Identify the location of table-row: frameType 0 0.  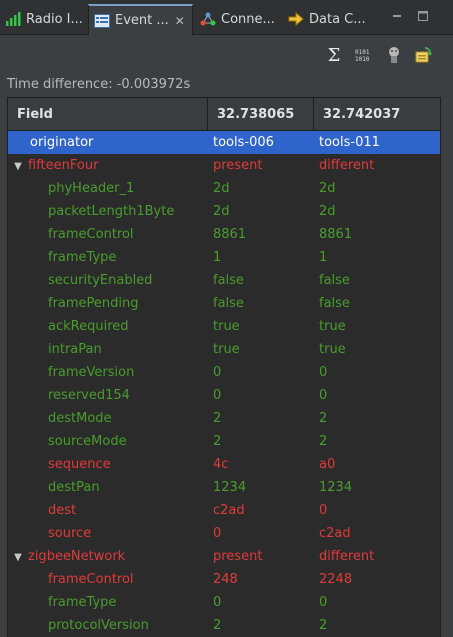
(224, 602).